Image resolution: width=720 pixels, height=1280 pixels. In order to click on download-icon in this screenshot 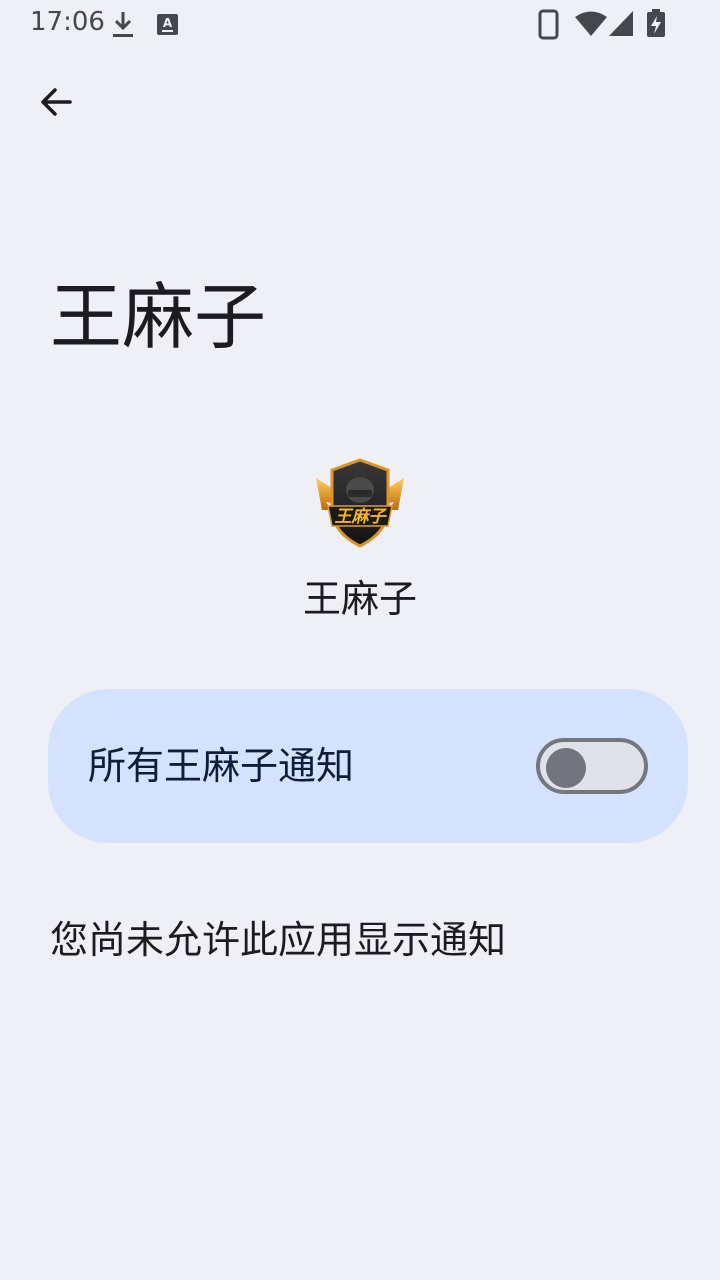, I will do `click(123, 26)`.